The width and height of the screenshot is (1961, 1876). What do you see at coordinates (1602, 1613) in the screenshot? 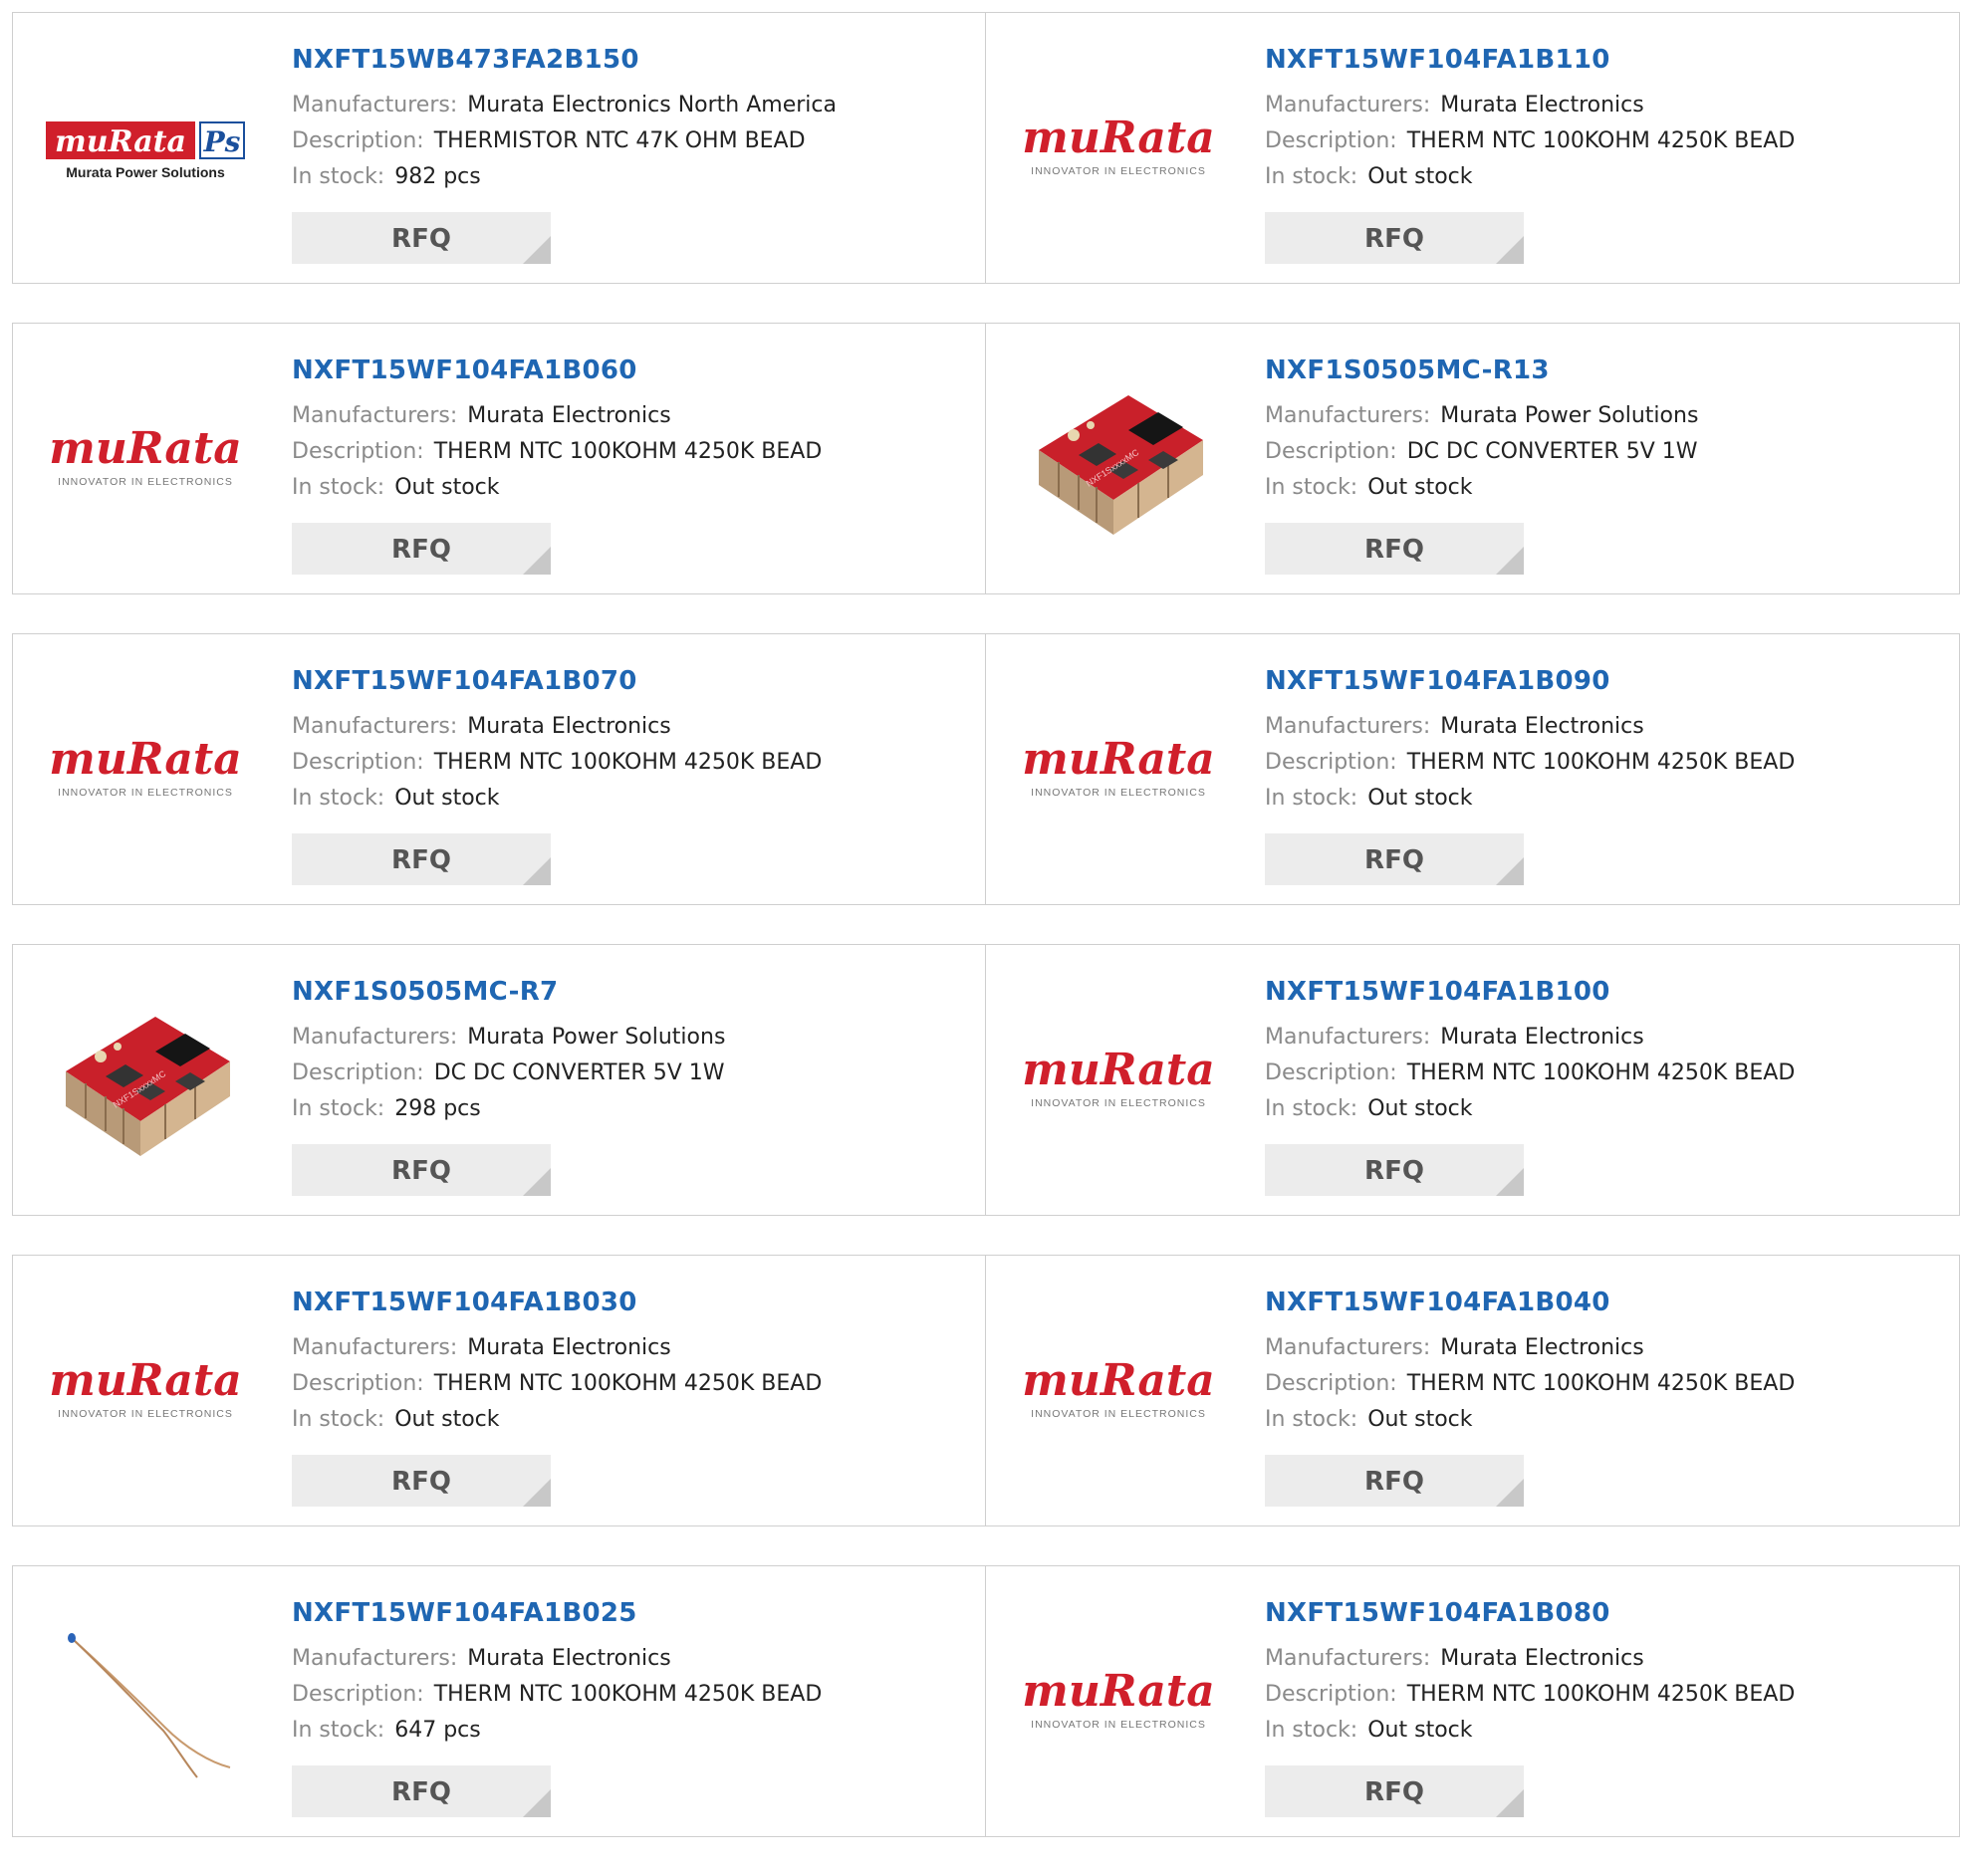
I see `part-number-link: NXFT15WF104FA1B080` at bounding box center [1602, 1613].